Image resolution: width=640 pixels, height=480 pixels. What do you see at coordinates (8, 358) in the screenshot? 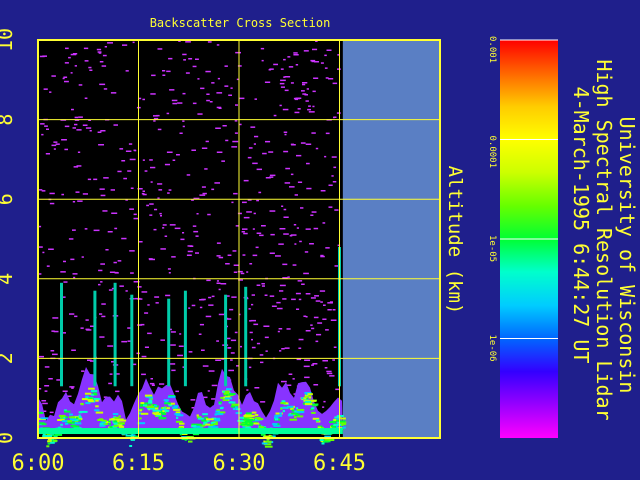
I see `y-tick-label: 2` at bounding box center [8, 358].